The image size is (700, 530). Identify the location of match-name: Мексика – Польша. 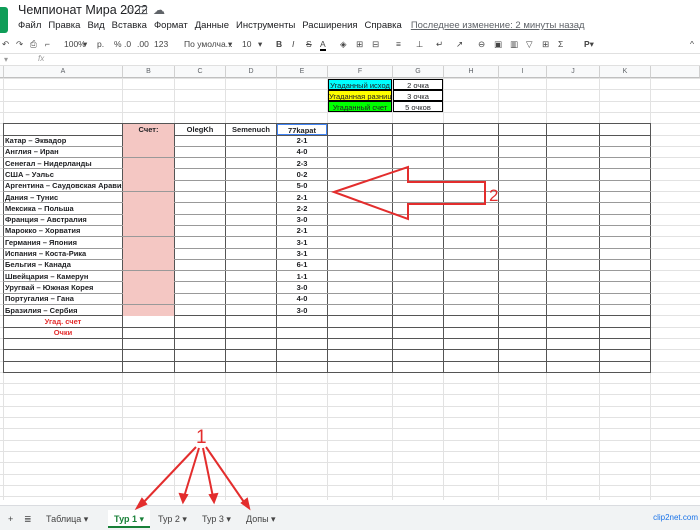
(63, 208).